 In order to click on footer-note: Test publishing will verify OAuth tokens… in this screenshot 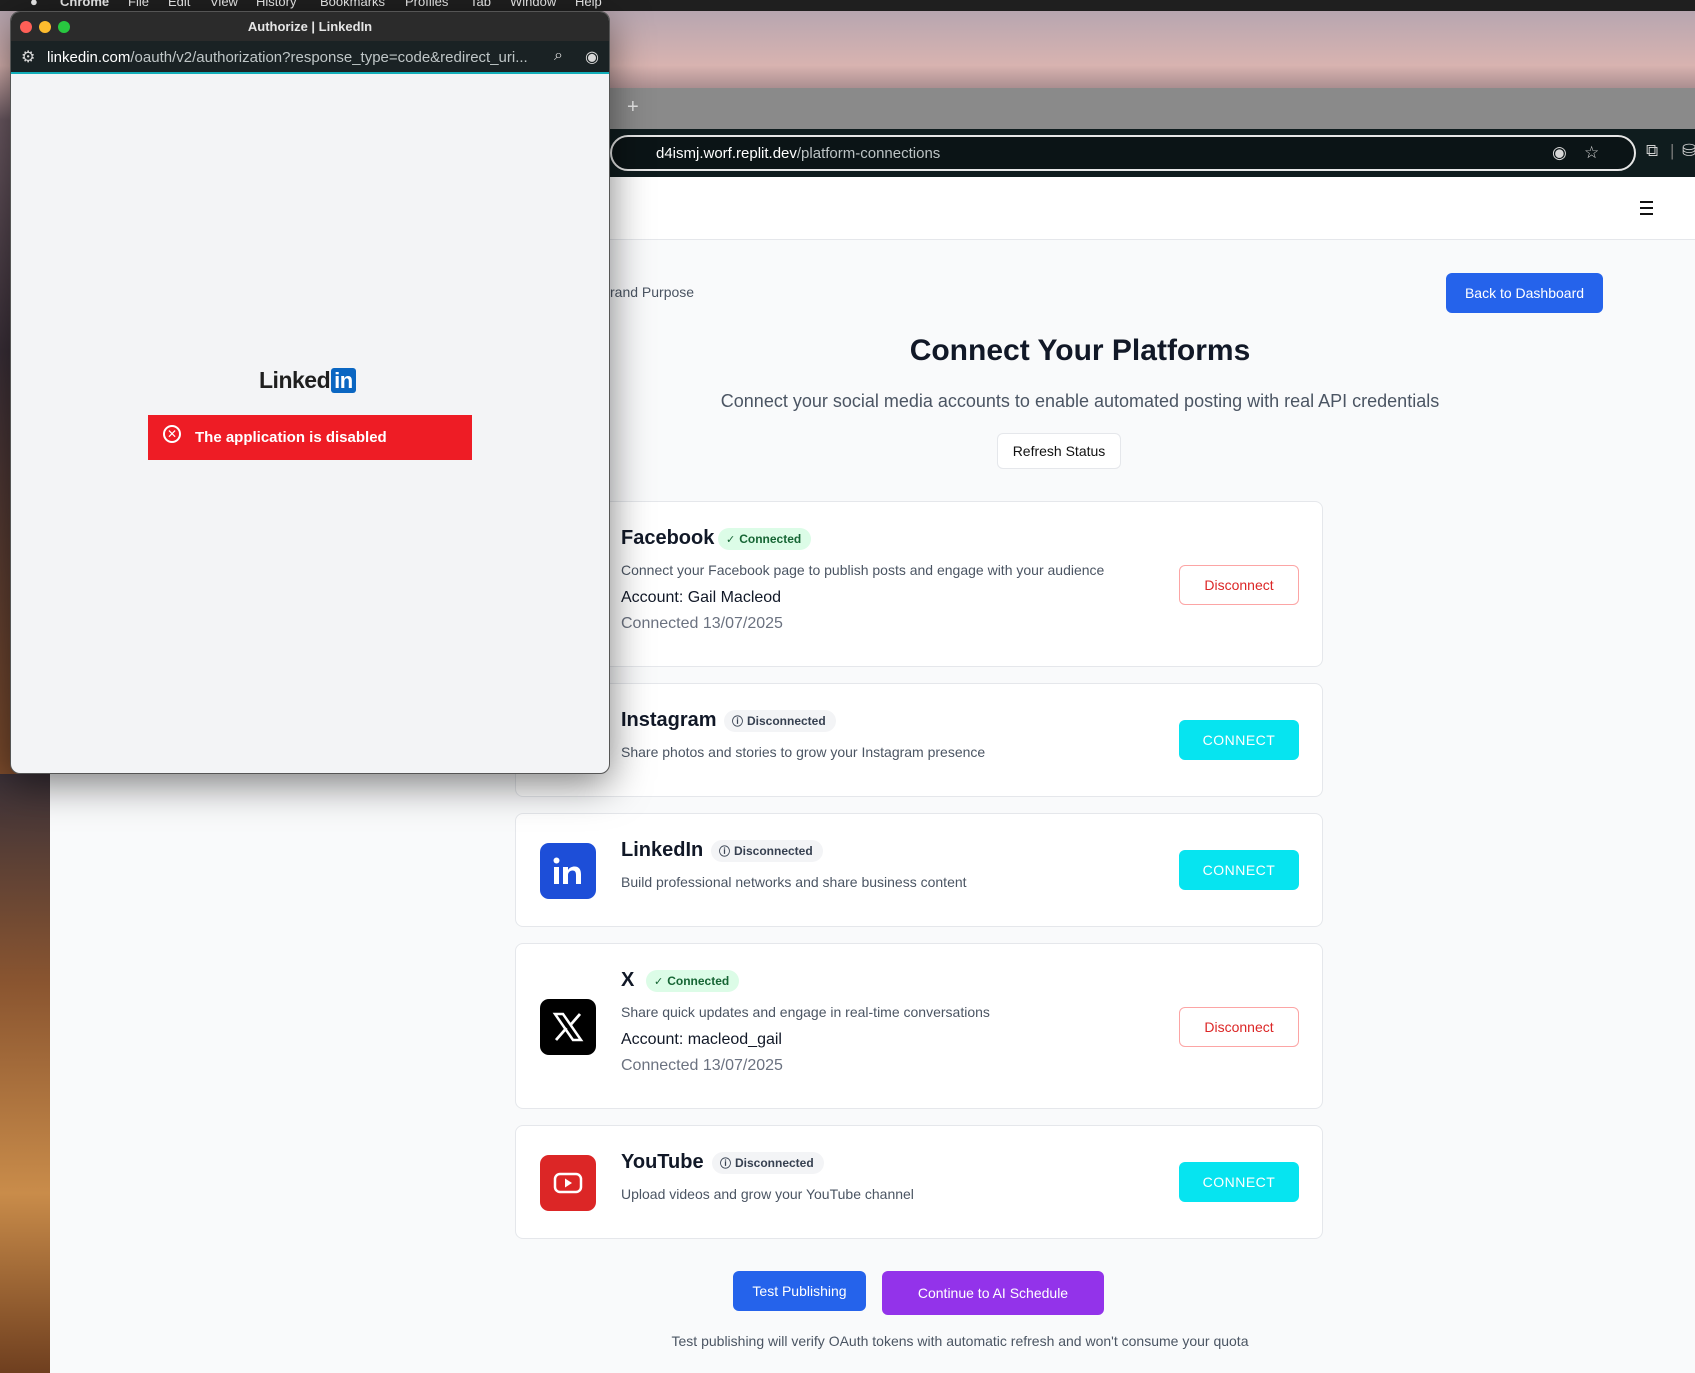, I will do `click(960, 1341)`.